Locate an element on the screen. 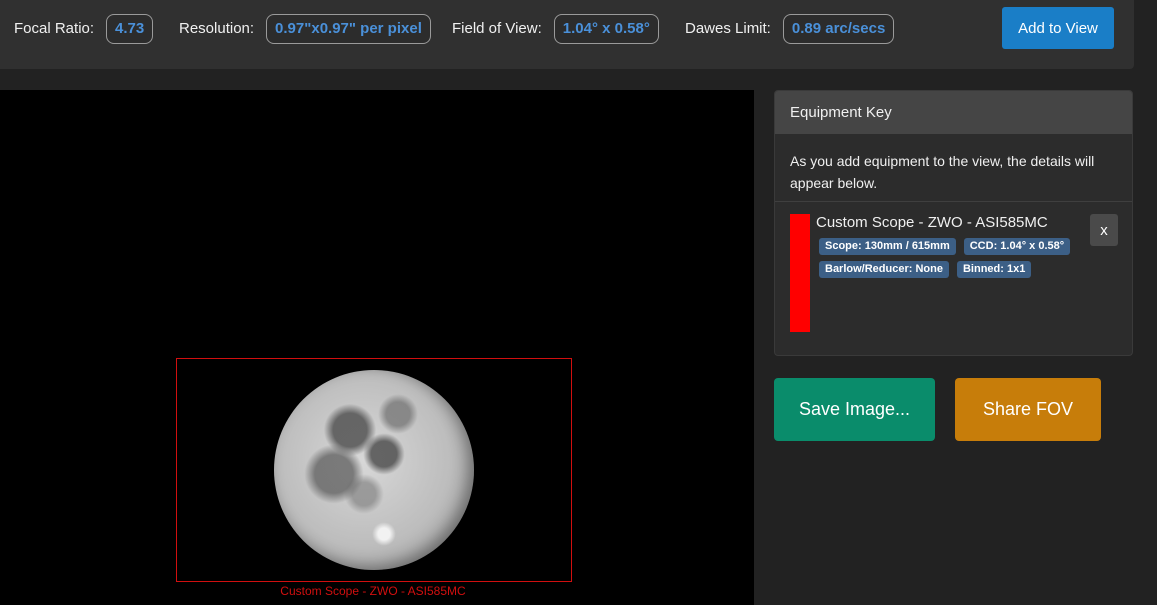  equipment-item-name: Custom Scope - ZWO - ASI585MC is located at coordinates (932, 222).